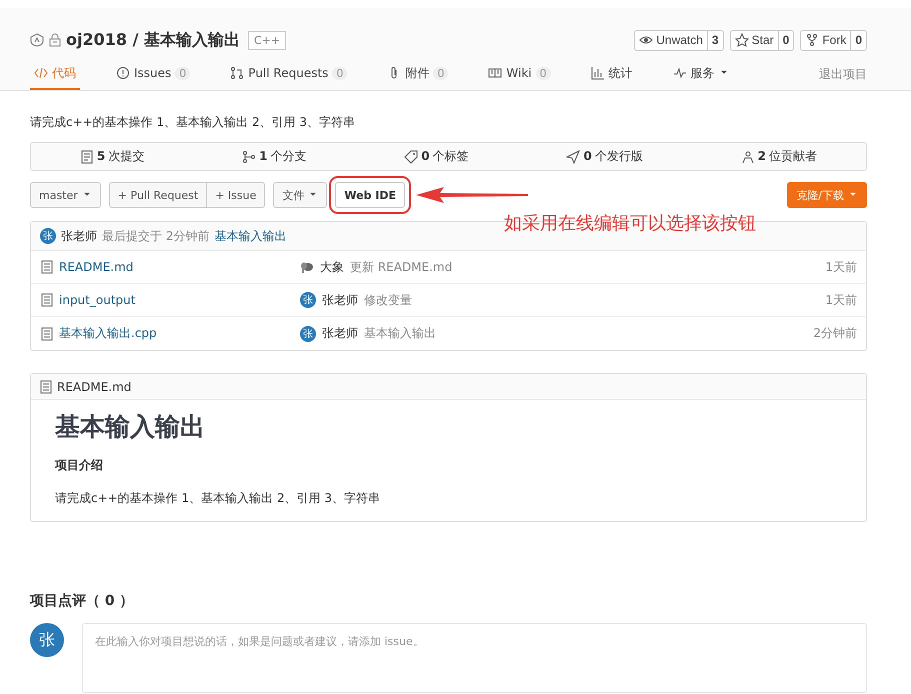 The image size is (911, 694). Describe the element at coordinates (79, 465) in the screenshot. I see `readme-subtitle: 项目介绍` at that location.